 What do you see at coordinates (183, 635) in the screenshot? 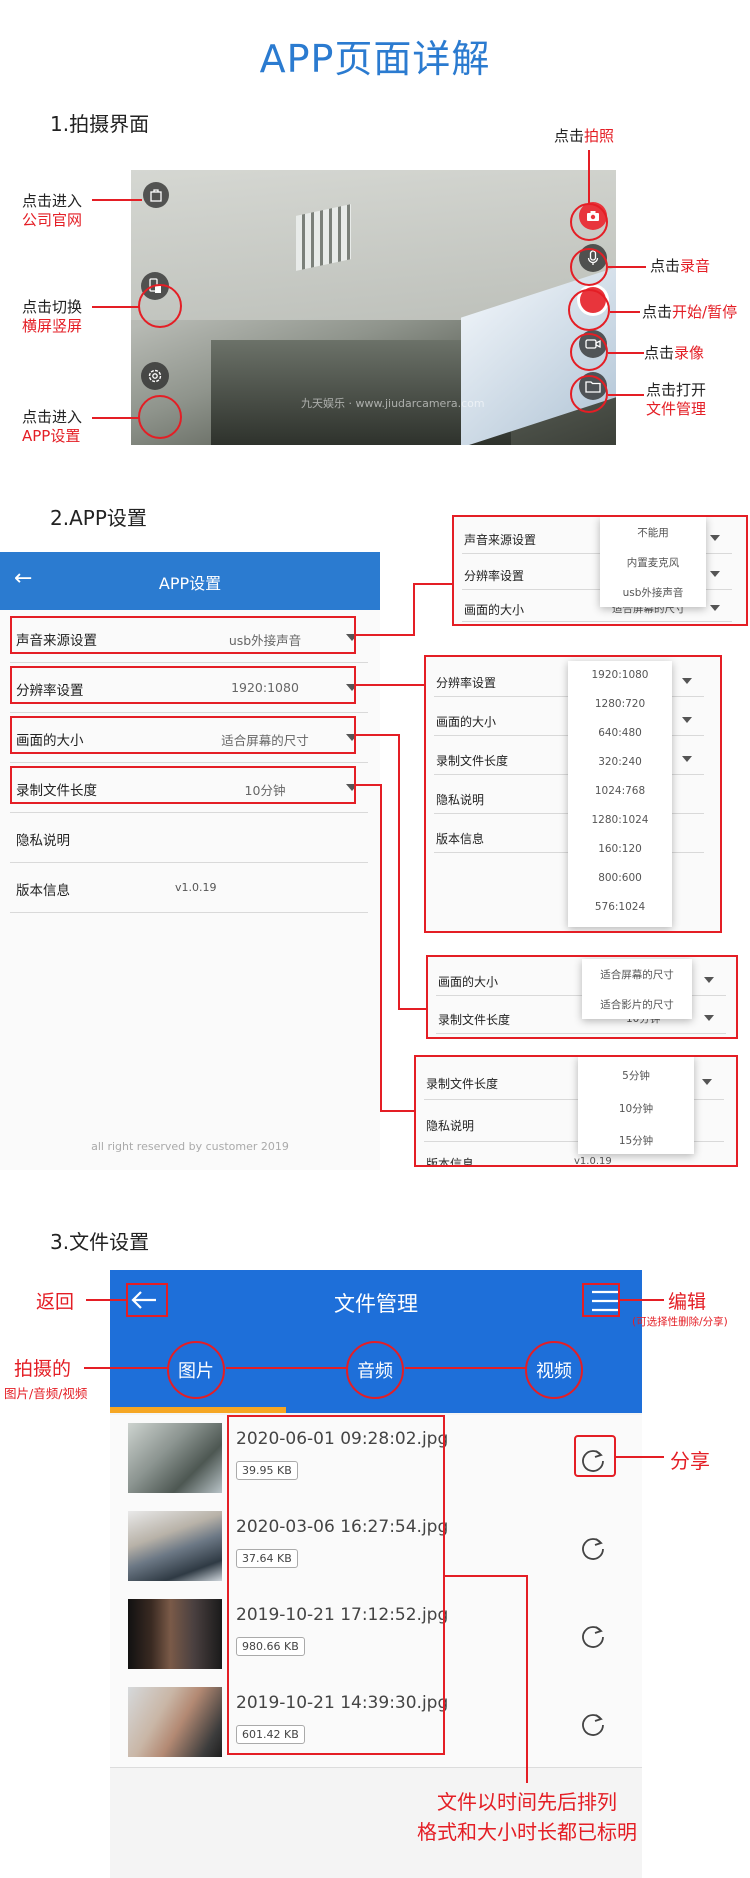
I see `audio-row-highlight` at bounding box center [183, 635].